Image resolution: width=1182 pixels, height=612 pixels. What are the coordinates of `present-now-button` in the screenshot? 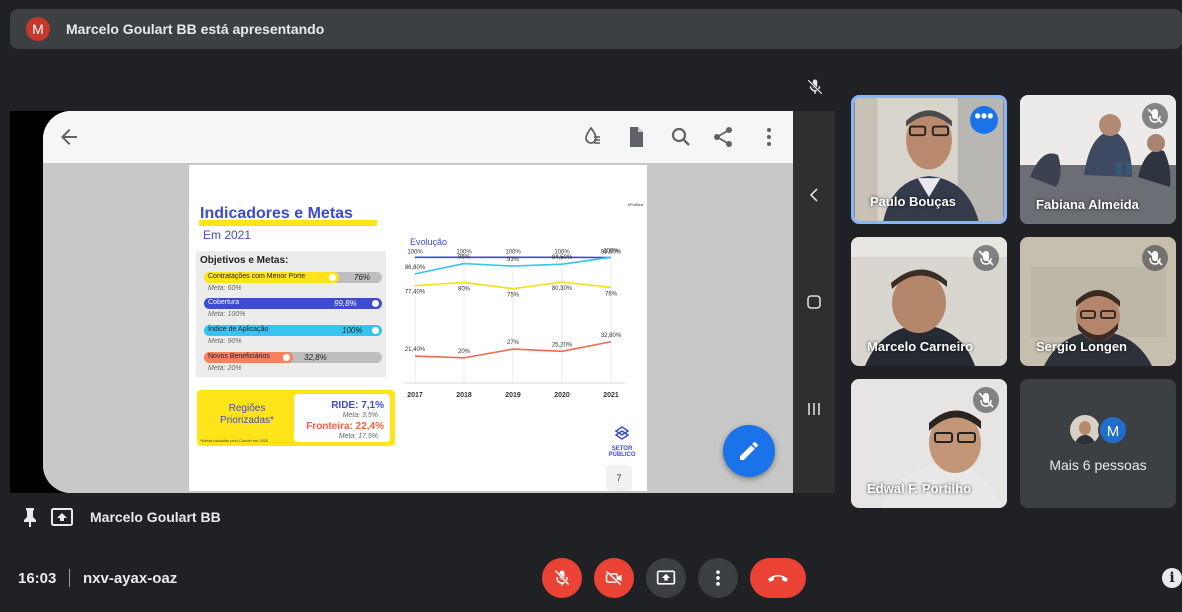 It's located at (666, 578).